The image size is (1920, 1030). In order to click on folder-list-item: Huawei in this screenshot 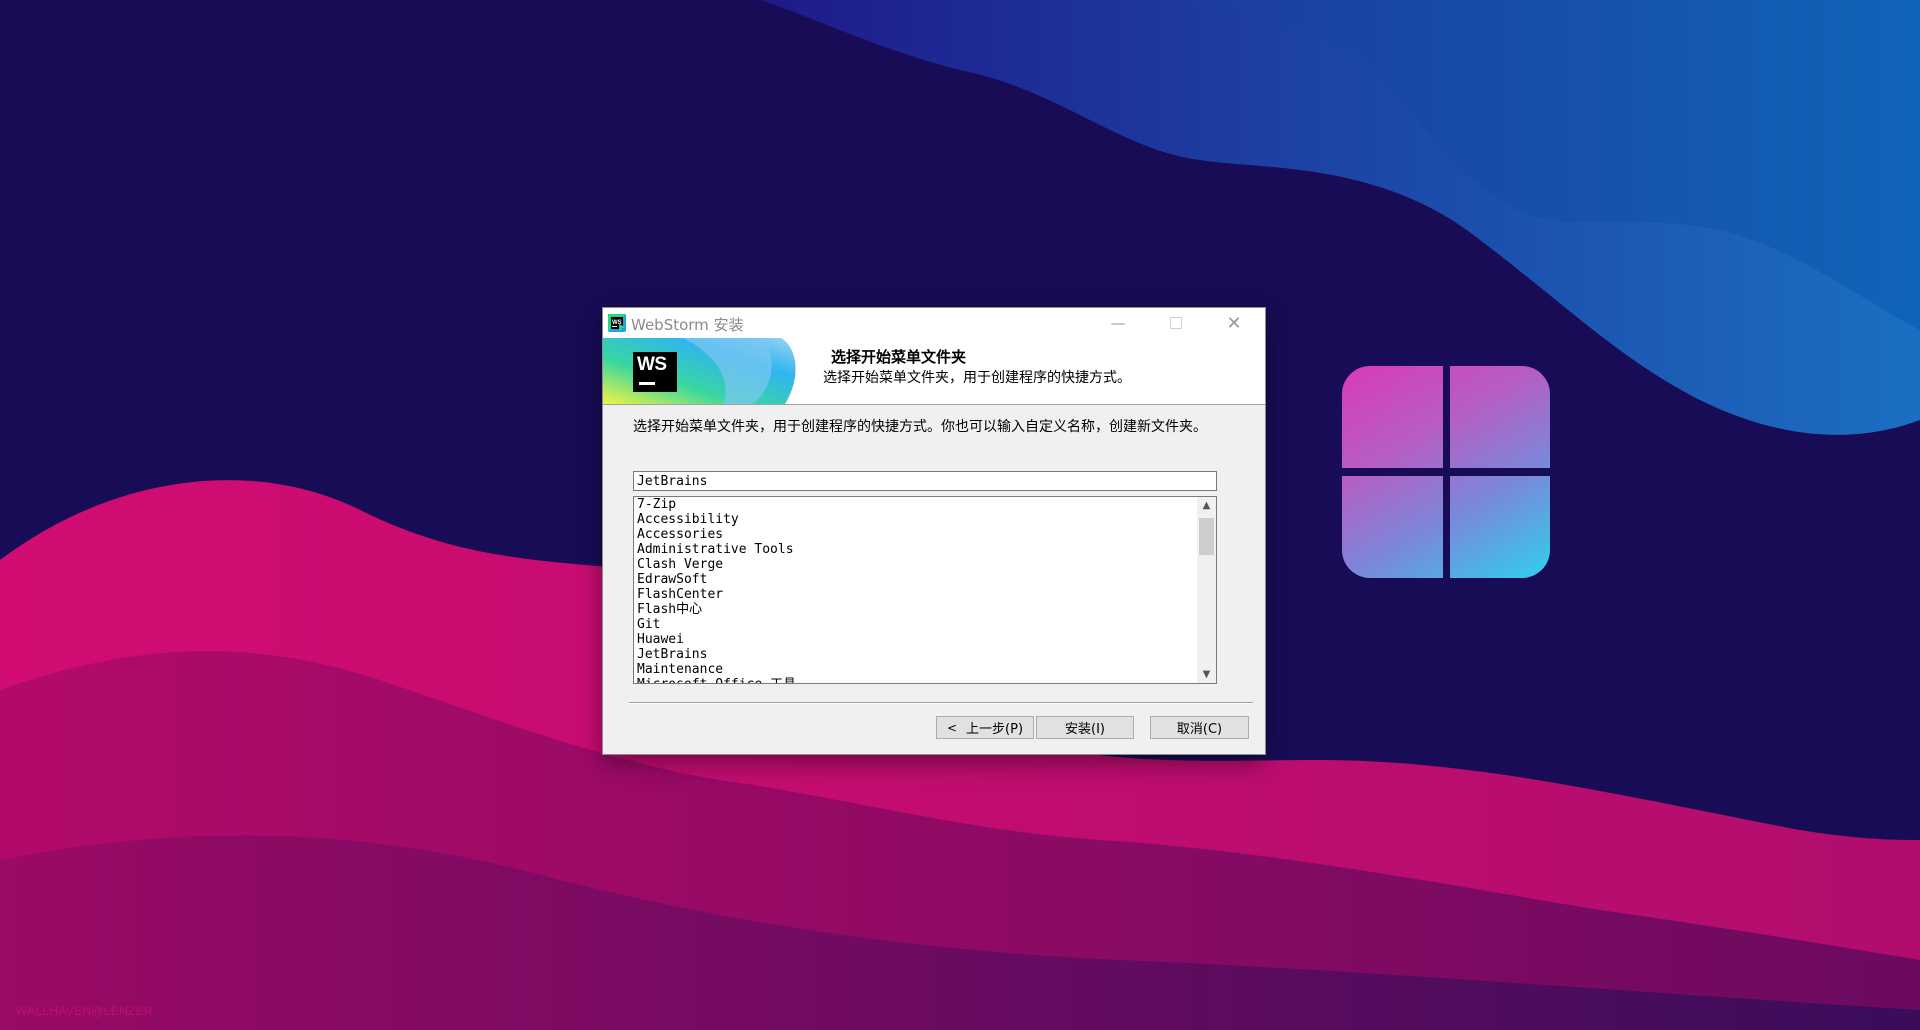, I will do `click(916, 639)`.